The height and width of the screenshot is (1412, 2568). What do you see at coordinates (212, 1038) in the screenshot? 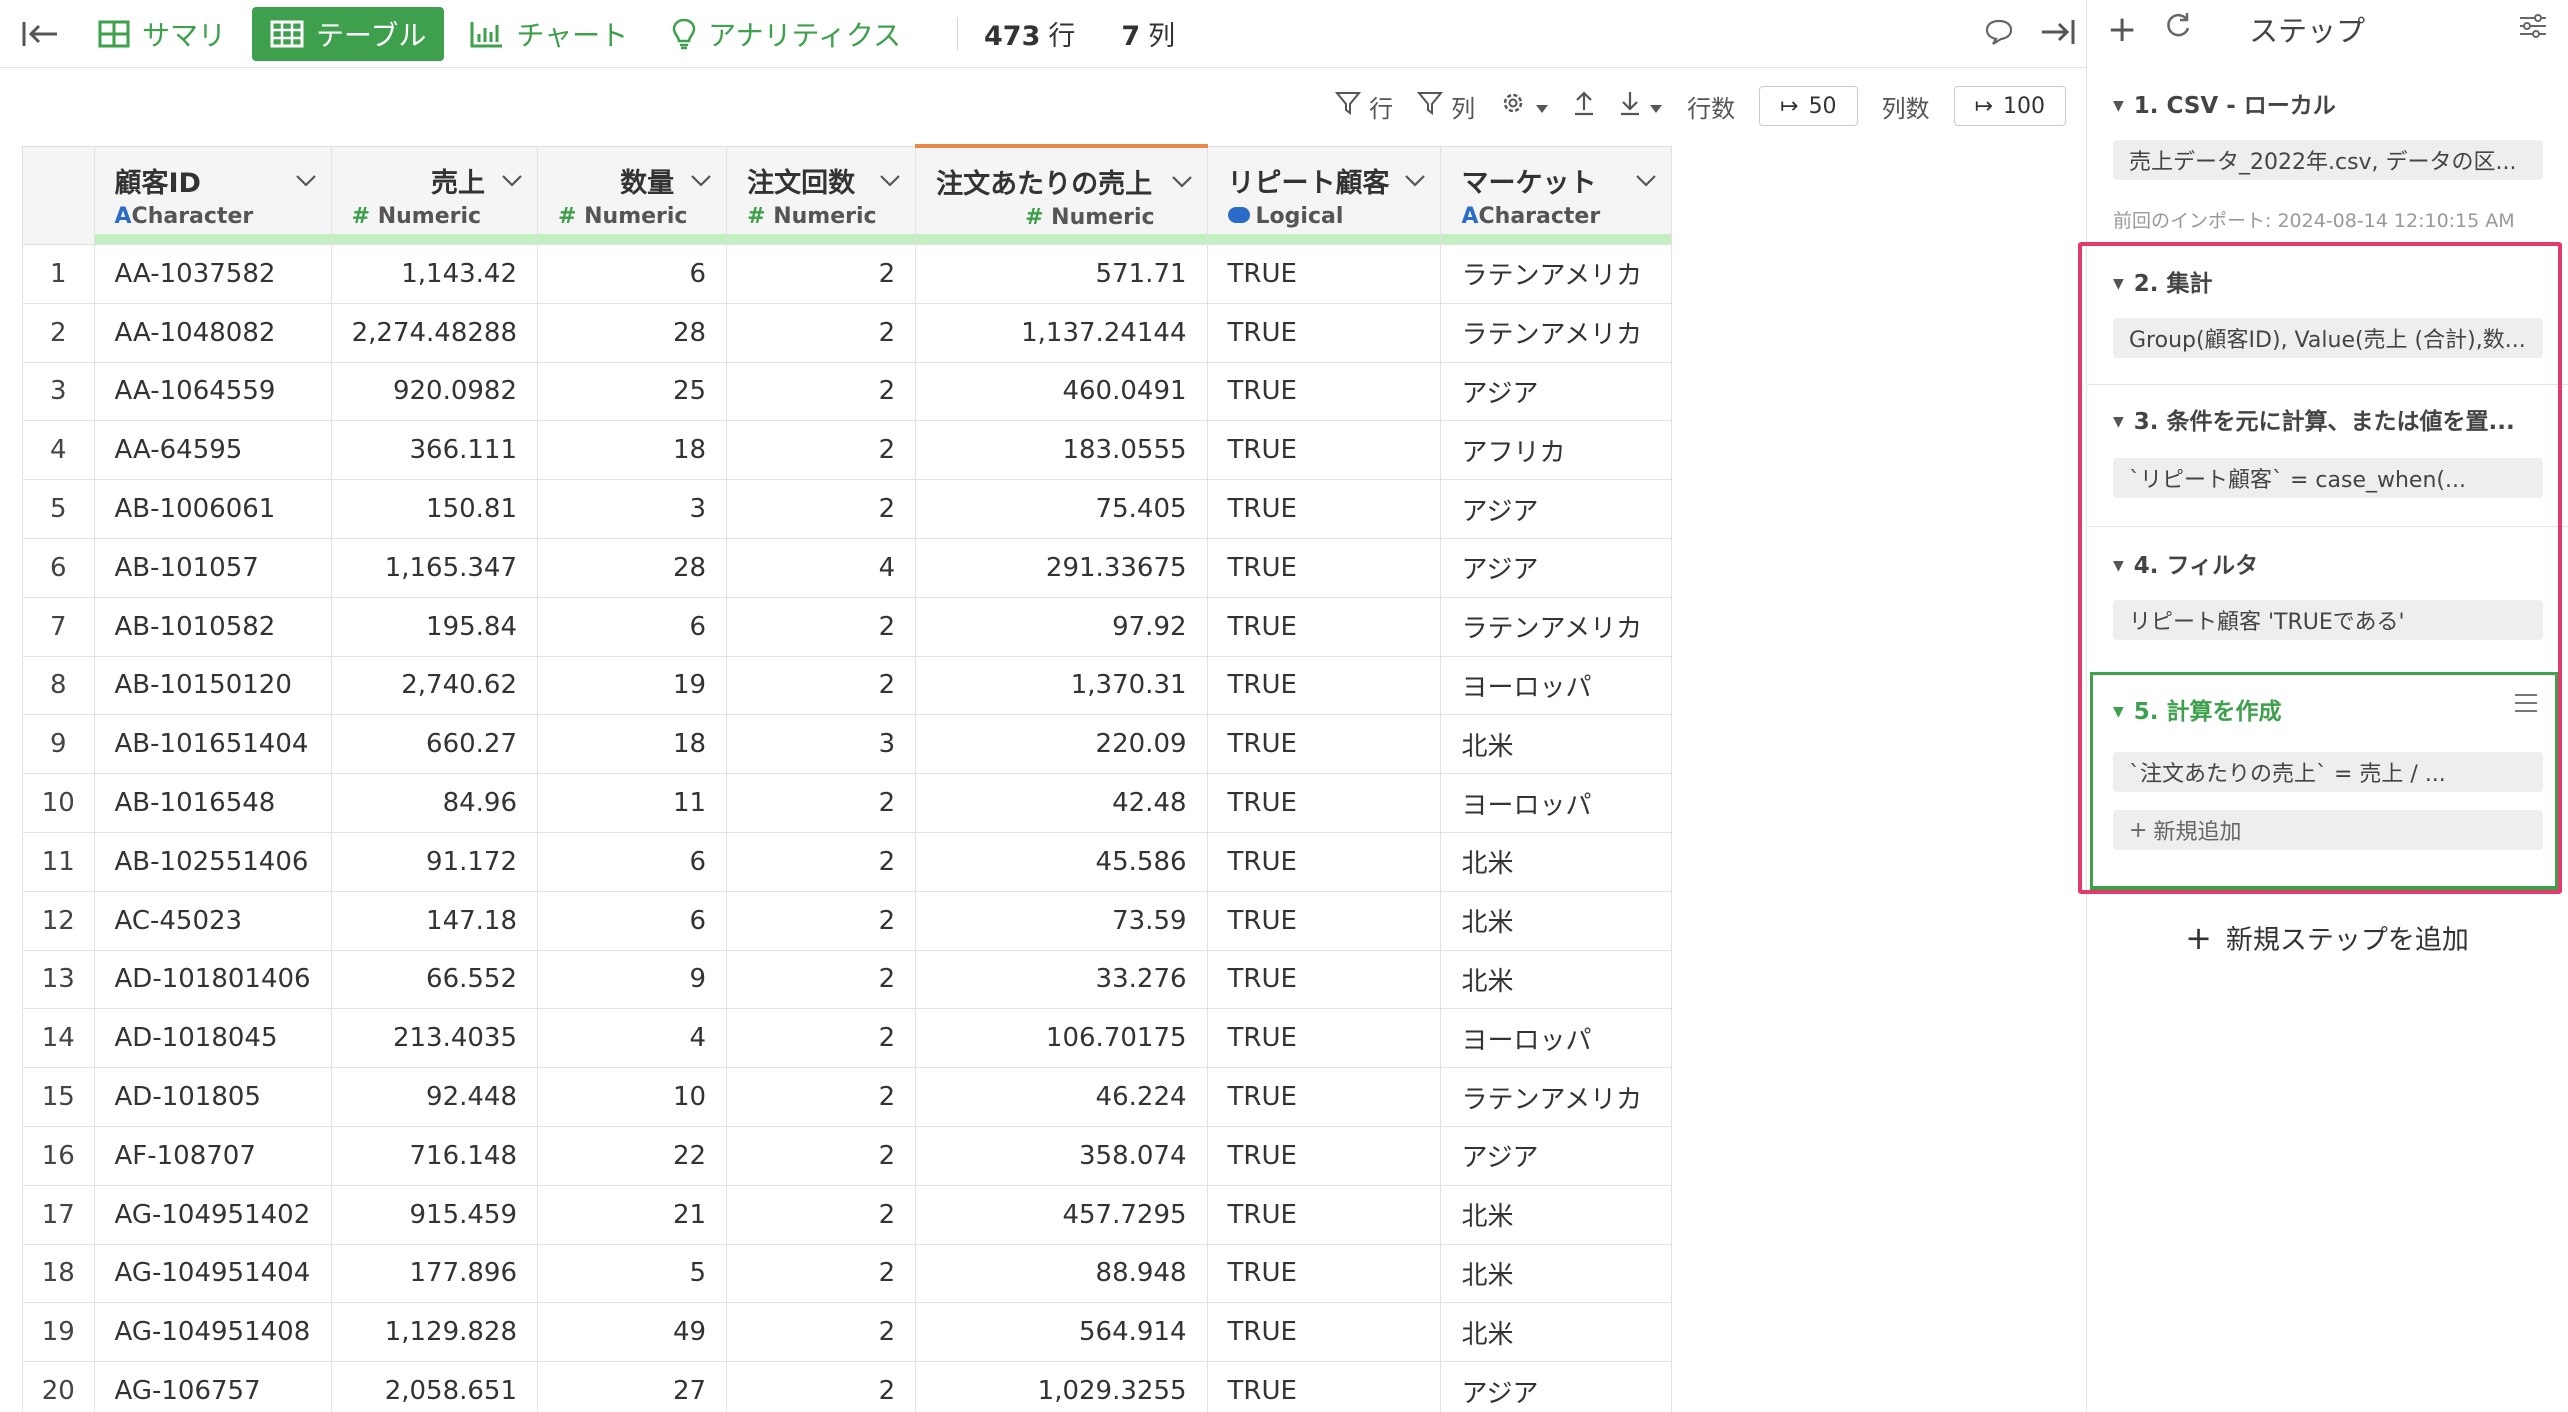
I see `table-cell: AD-1018045` at bounding box center [212, 1038].